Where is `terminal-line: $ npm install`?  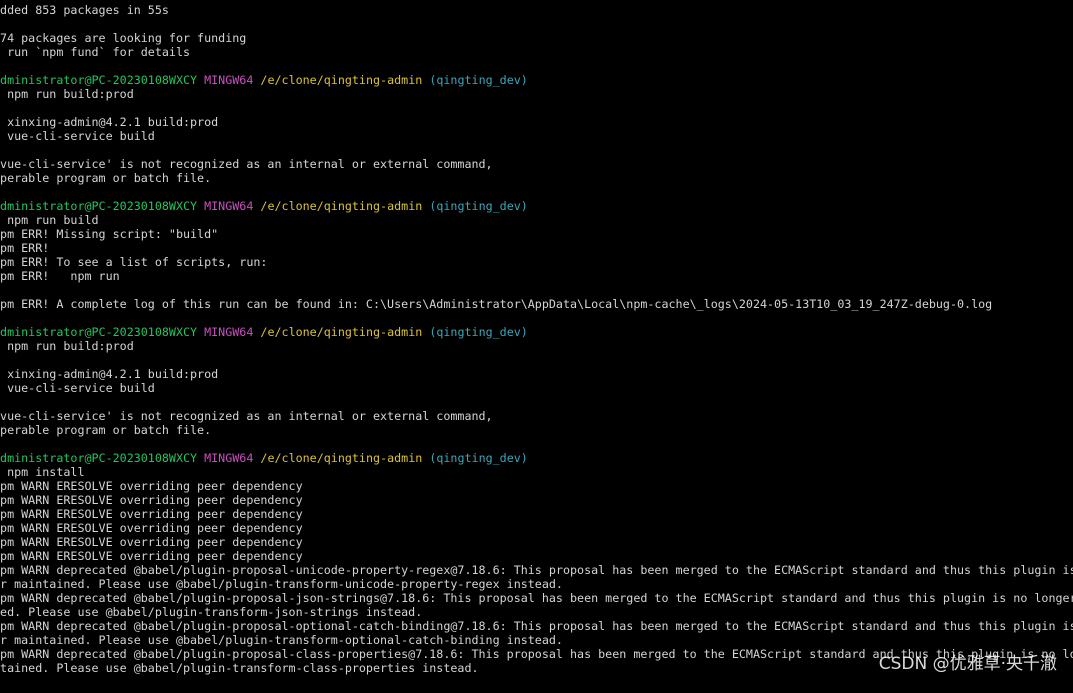
terminal-line: $ npm install is located at coordinates (536, 472).